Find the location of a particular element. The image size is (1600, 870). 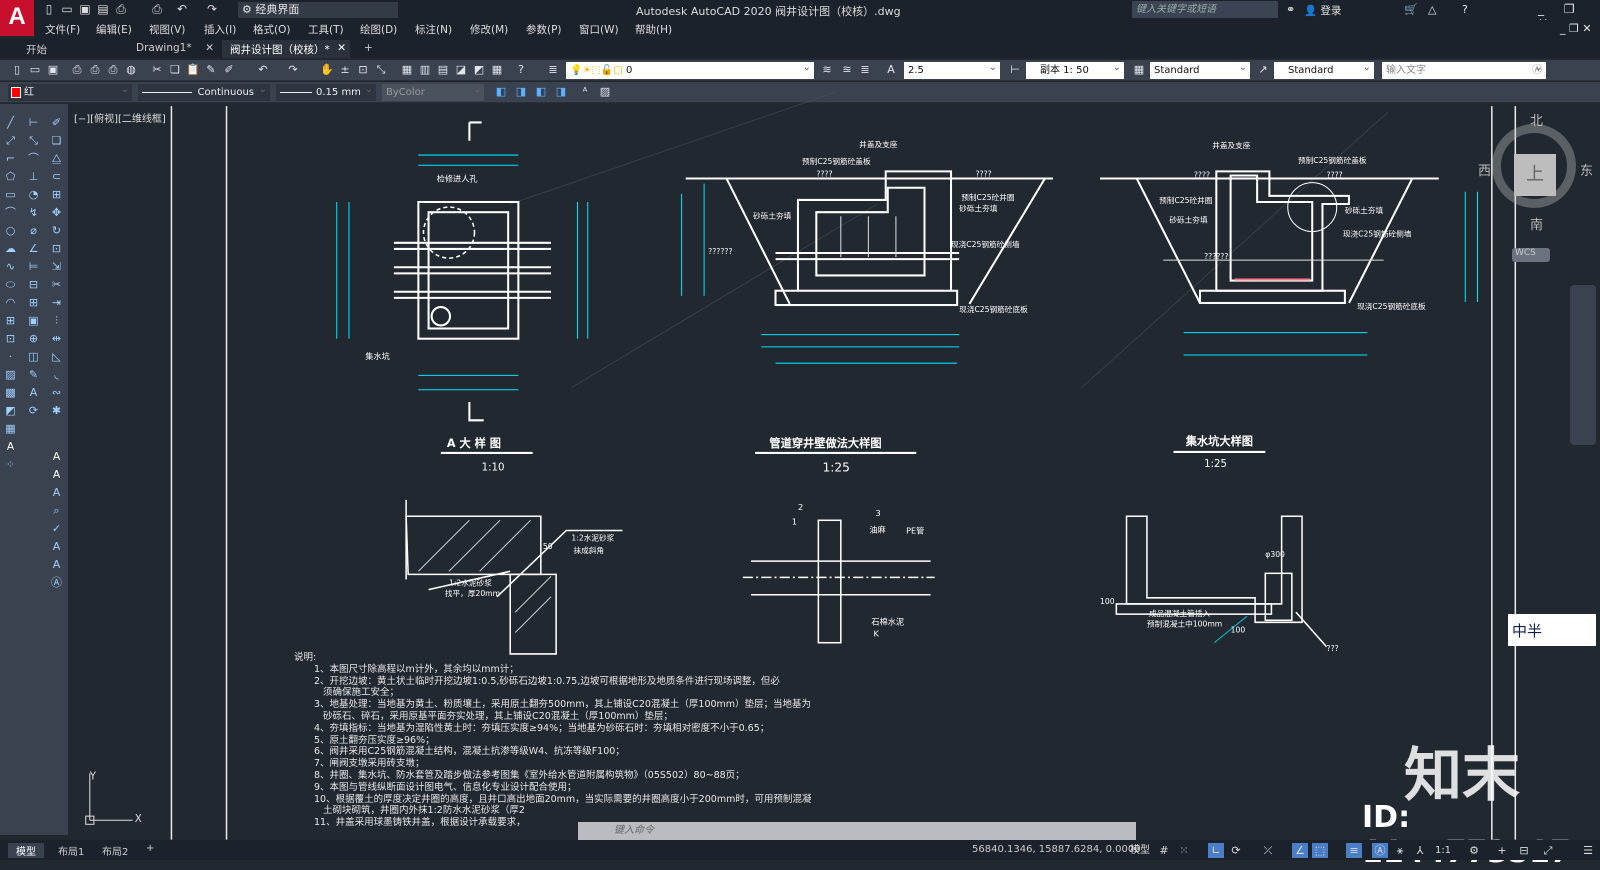

move-icon: ✥ is located at coordinates (56, 213).